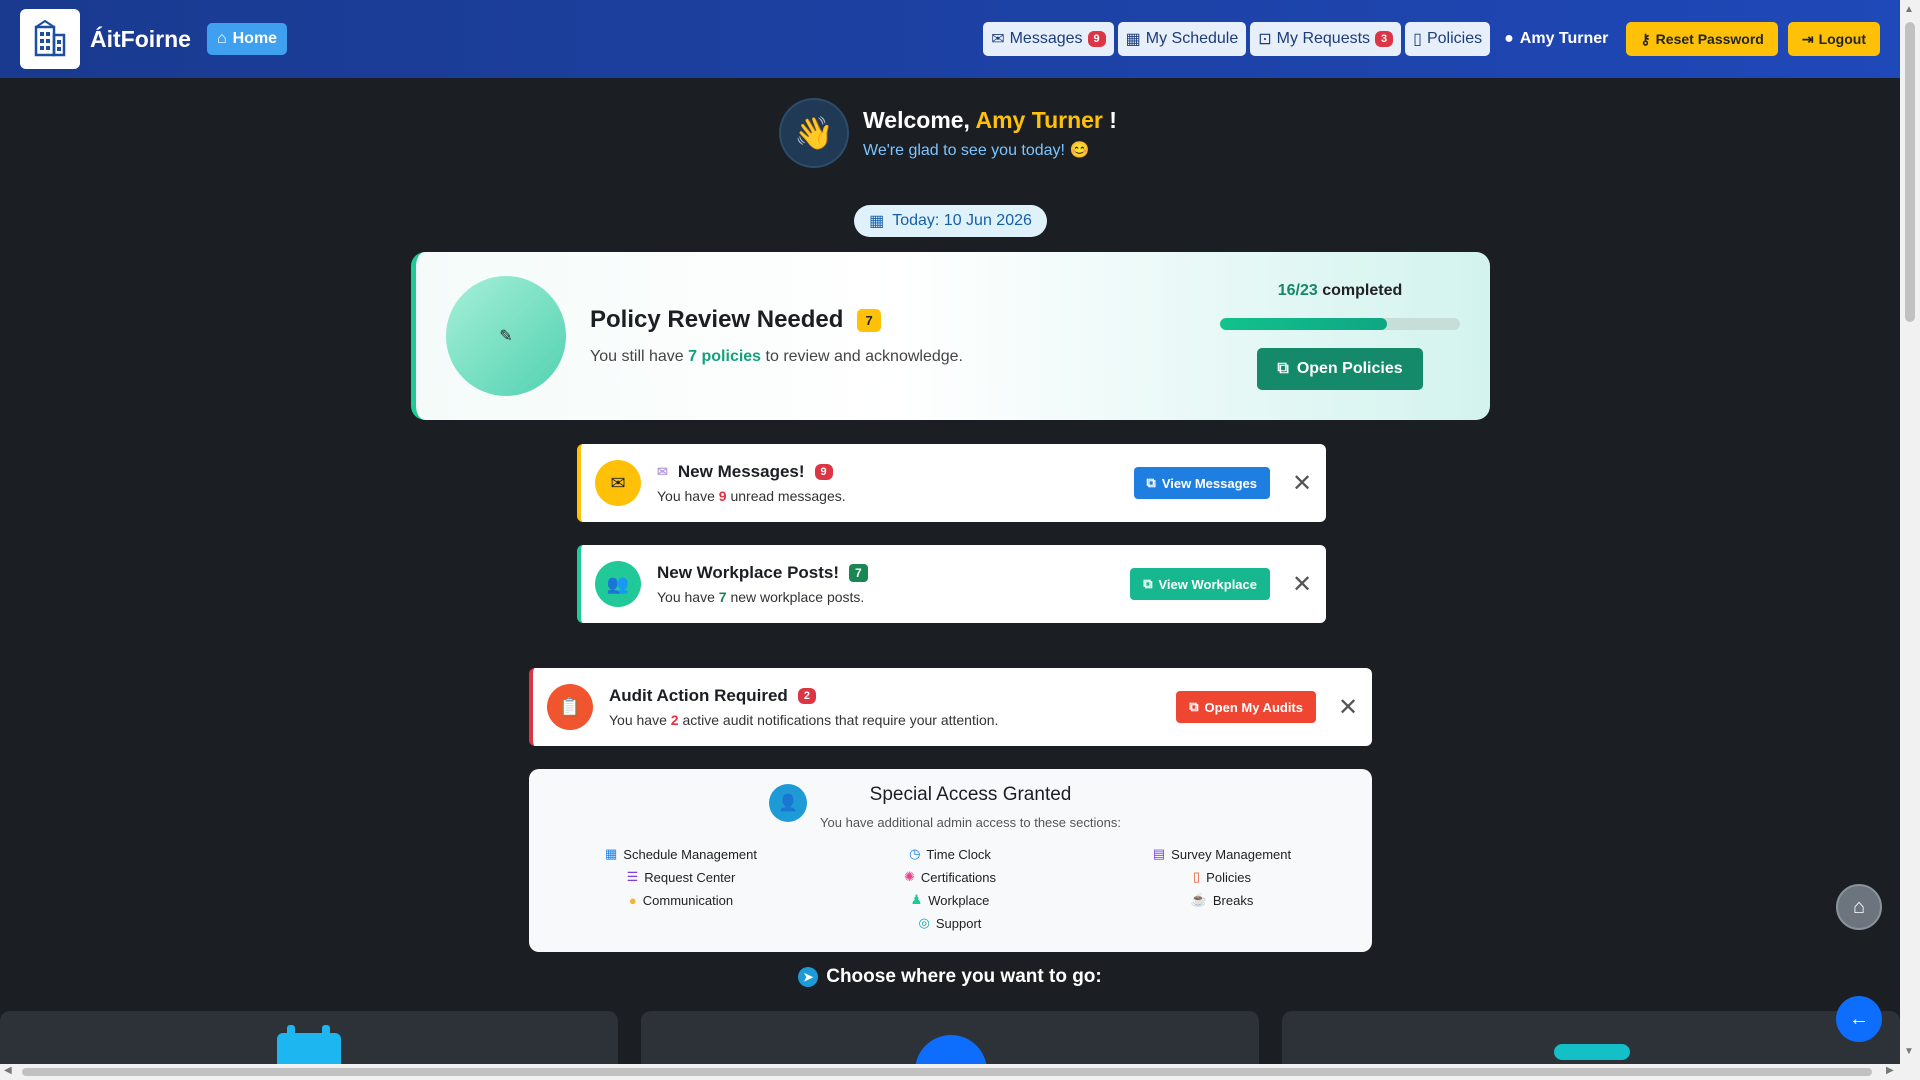 This screenshot has height=1080, width=1920. I want to click on access-item-label: Policies, so click(1228, 877).